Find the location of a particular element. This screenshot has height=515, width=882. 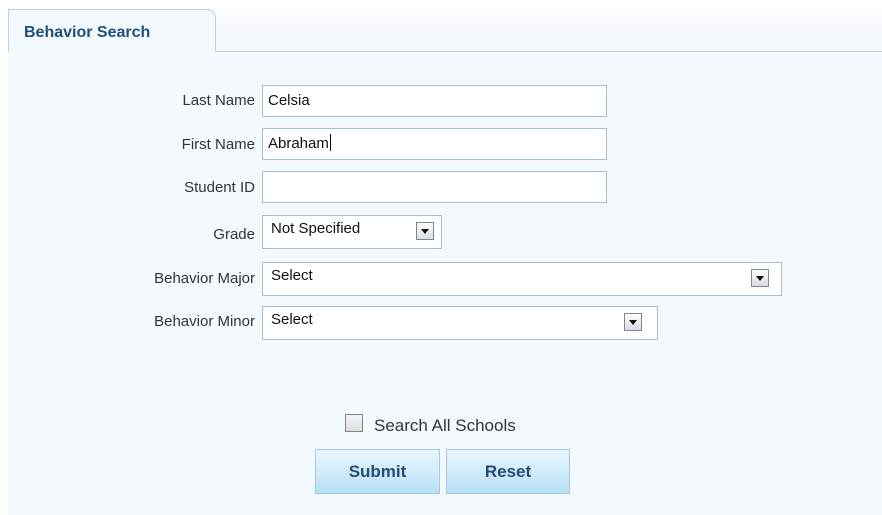

tab-label: Behavior Search is located at coordinates (87, 32).